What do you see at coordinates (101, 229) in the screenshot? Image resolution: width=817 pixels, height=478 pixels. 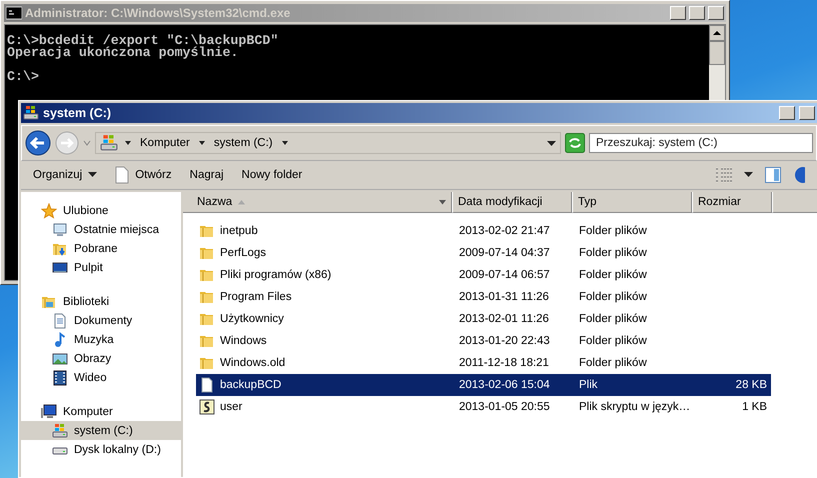 I see `sidebar-item: Ostatnie miejsca` at bounding box center [101, 229].